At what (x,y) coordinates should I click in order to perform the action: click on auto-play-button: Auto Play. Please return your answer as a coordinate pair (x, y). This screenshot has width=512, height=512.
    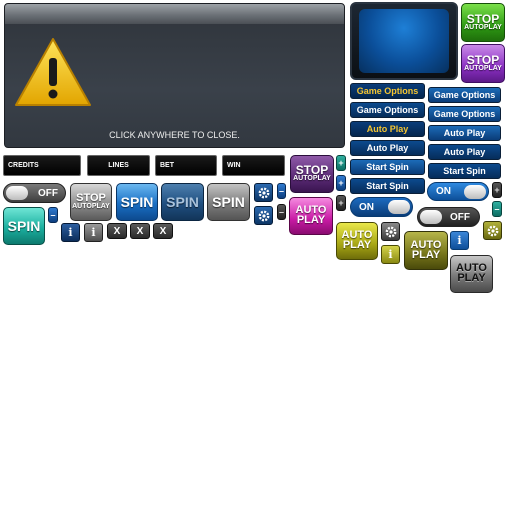
    Looking at the image, I should click on (387, 148).